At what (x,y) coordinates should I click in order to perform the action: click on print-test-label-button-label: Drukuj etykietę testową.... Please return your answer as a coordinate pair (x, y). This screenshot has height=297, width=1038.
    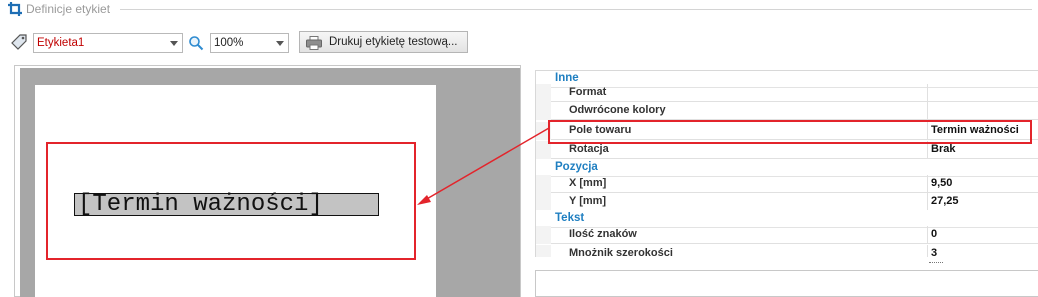
    Looking at the image, I should click on (393, 42).